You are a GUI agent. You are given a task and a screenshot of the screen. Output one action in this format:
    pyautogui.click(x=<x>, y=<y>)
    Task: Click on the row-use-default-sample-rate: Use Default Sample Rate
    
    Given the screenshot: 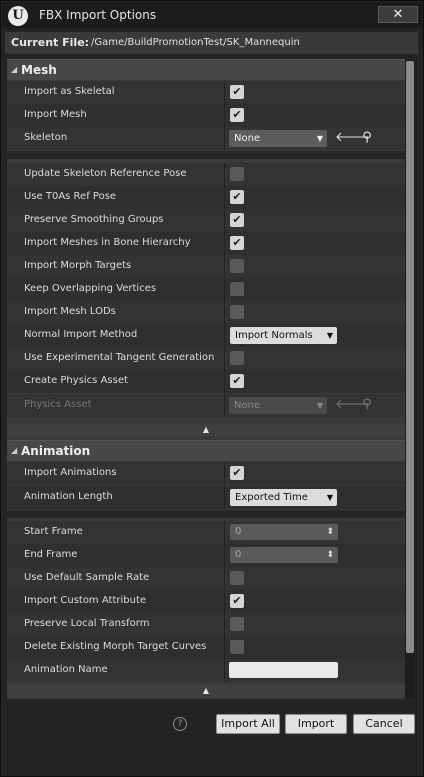 What is the action you would take?
    pyautogui.click(x=206, y=578)
    